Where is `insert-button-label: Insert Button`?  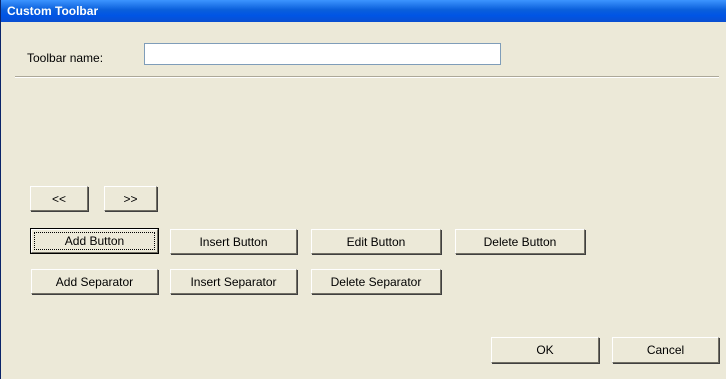
insert-button-label: Insert Button is located at coordinates (233, 241).